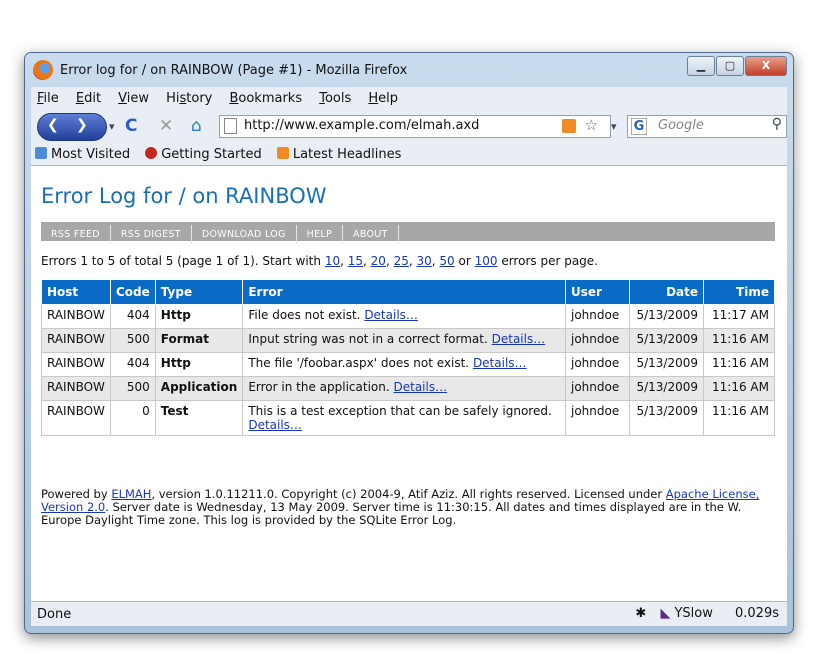 The height and width of the screenshot is (666, 820). What do you see at coordinates (355, 261) in the screenshot?
I see `page-size-15-link: 15` at bounding box center [355, 261].